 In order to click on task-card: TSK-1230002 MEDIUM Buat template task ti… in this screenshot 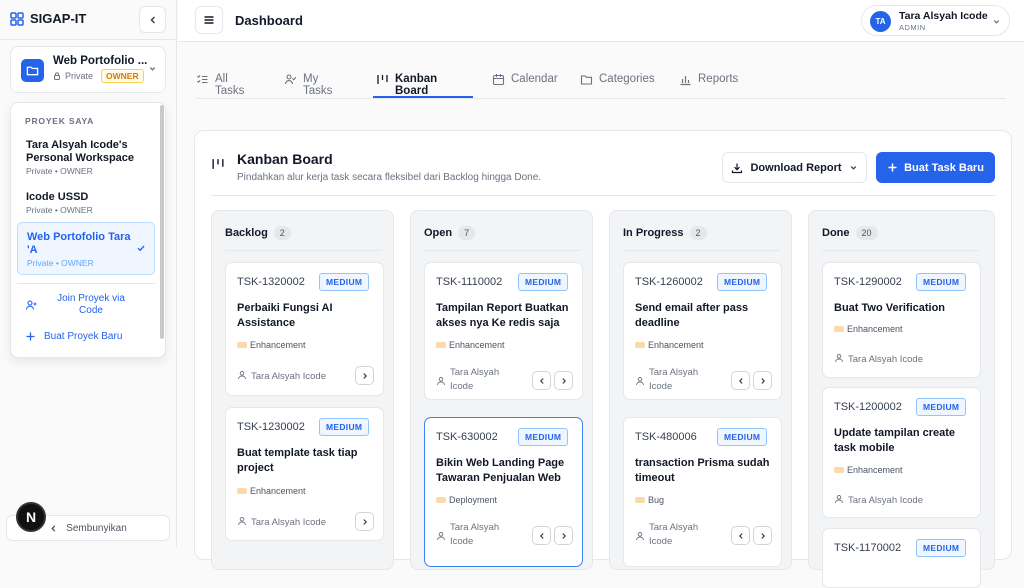, I will do `click(304, 474)`.